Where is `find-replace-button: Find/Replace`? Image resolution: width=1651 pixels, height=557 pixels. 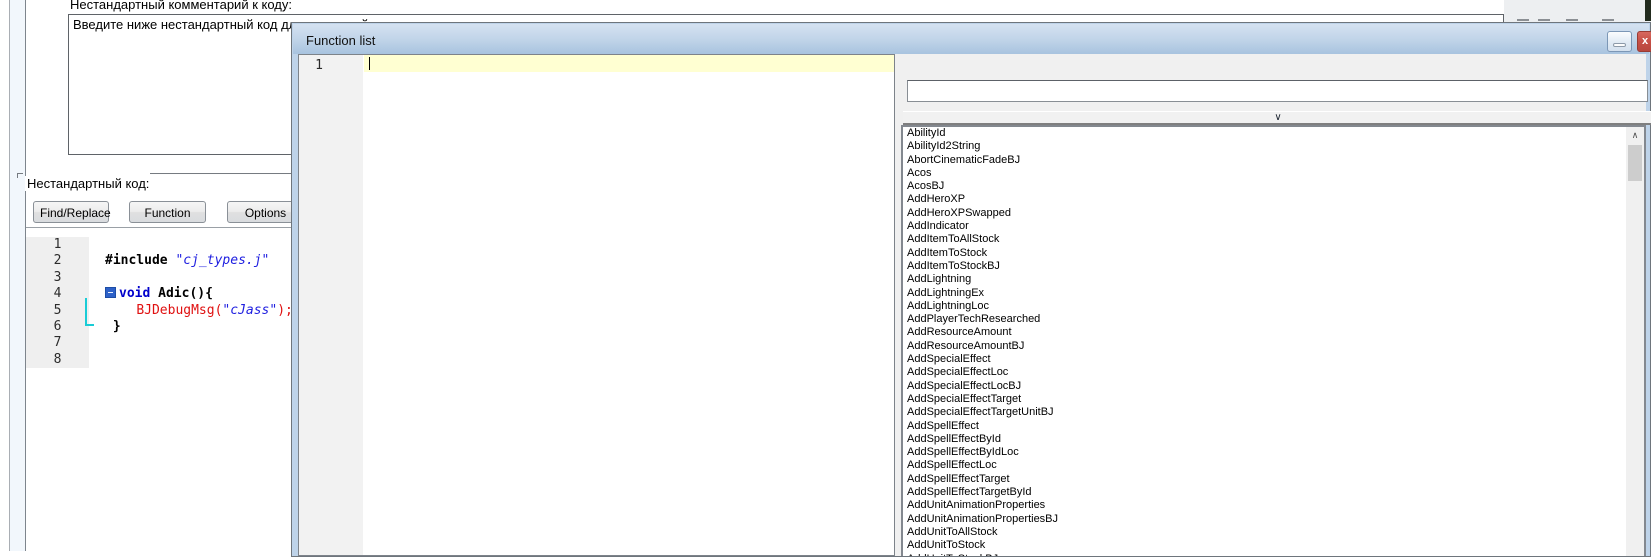 find-replace-button: Find/Replace is located at coordinates (72, 212).